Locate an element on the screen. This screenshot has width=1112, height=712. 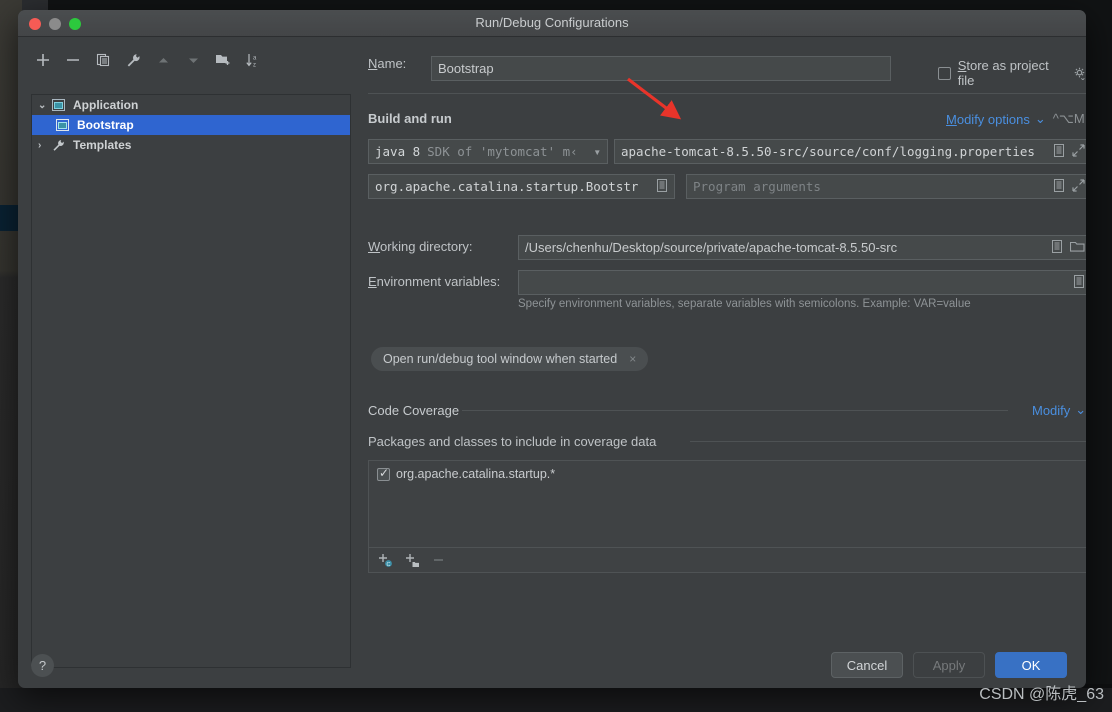
tool-window-chip-label: Open run/debug tool window when started is located at coordinates (500, 359).